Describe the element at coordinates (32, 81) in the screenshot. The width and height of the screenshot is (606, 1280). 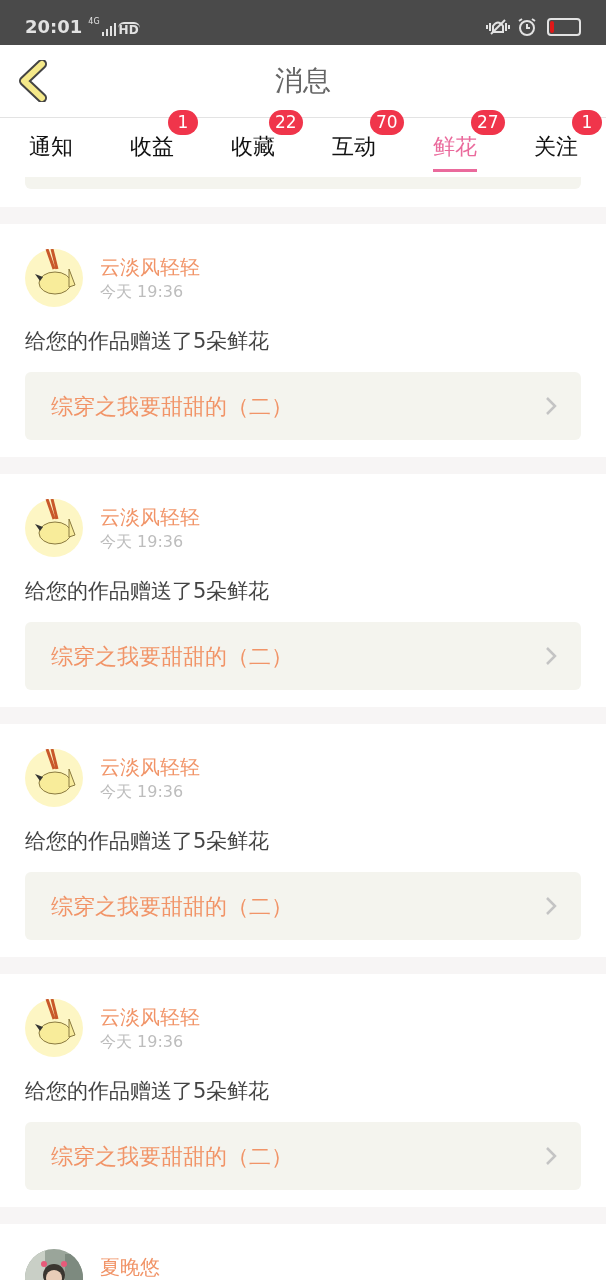
I see `back-icon` at that location.